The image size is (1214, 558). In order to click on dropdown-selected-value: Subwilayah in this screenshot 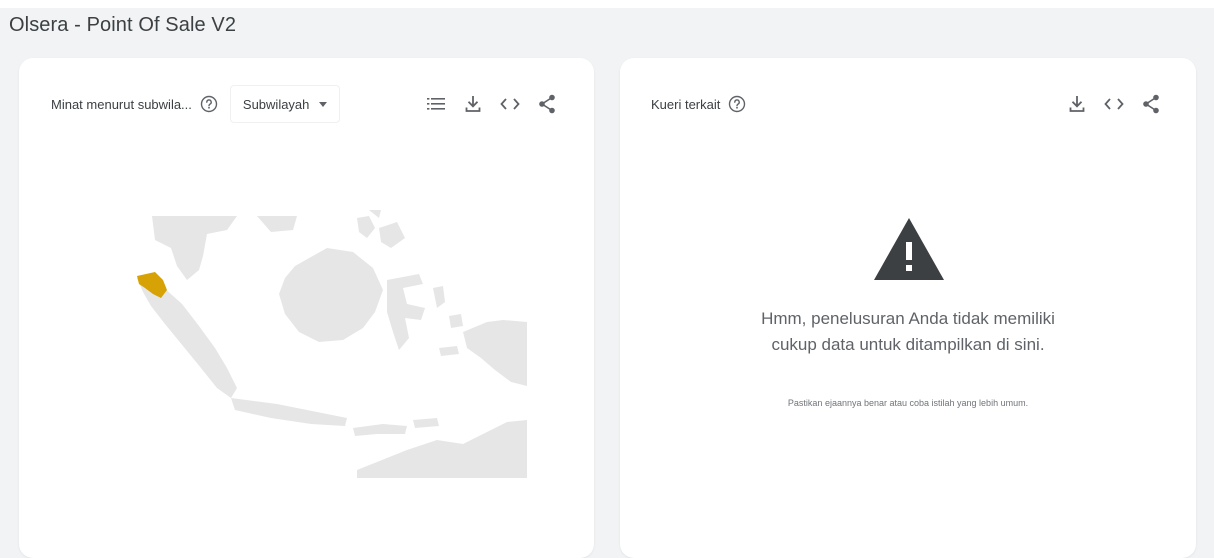, I will do `click(276, 104)`.